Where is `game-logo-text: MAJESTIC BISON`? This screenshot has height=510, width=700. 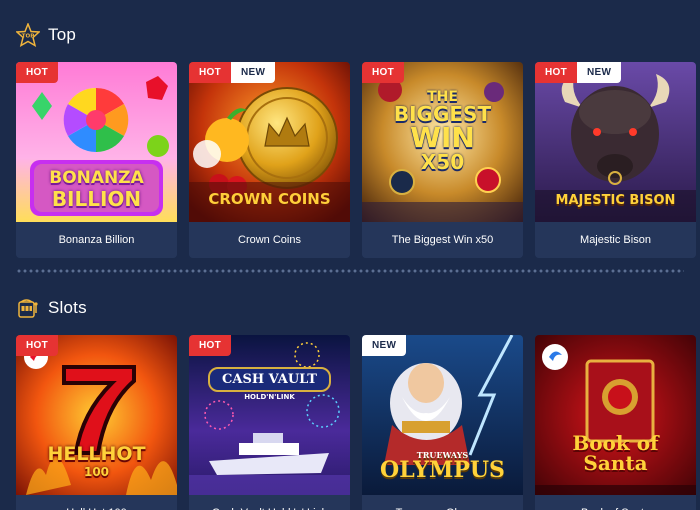 game-logo-text: MAJESTIC BISON is located at coordinates (615, 200).